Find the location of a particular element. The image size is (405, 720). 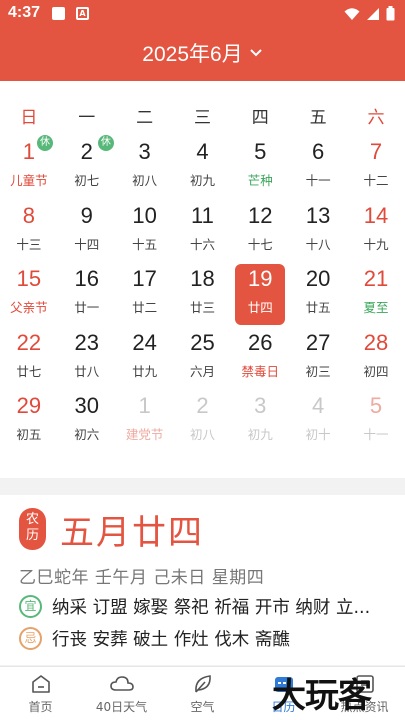

lunar-day-label: 儿童节 is located at coordinates (29, 180).